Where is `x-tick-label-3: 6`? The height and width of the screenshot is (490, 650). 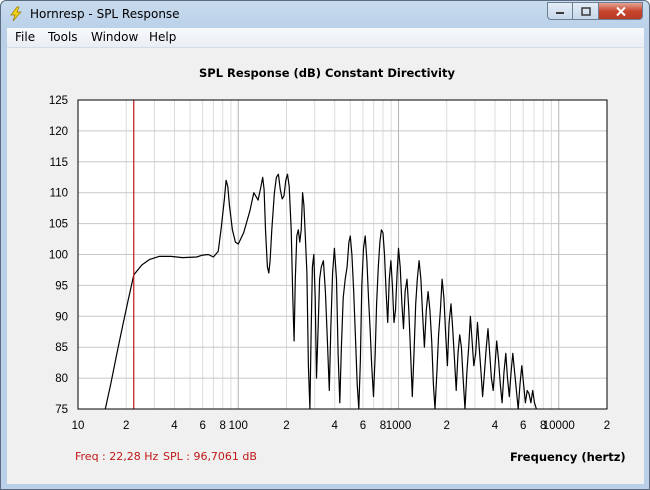 x-tick-label-3: 6 is located at coordinates (202, 426).